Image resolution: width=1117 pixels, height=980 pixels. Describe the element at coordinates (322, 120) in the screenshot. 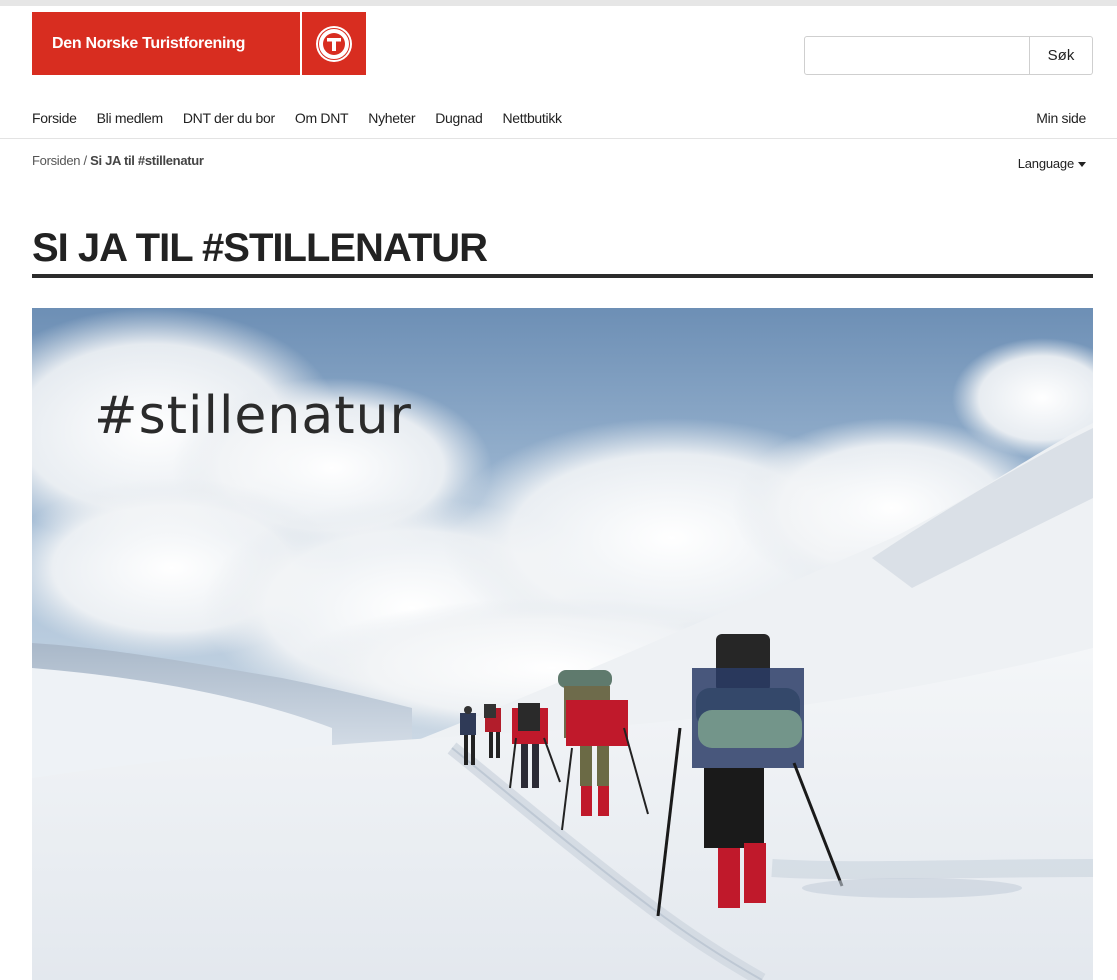

I see `nav-item-om-dnt: Om DNT` at that location.